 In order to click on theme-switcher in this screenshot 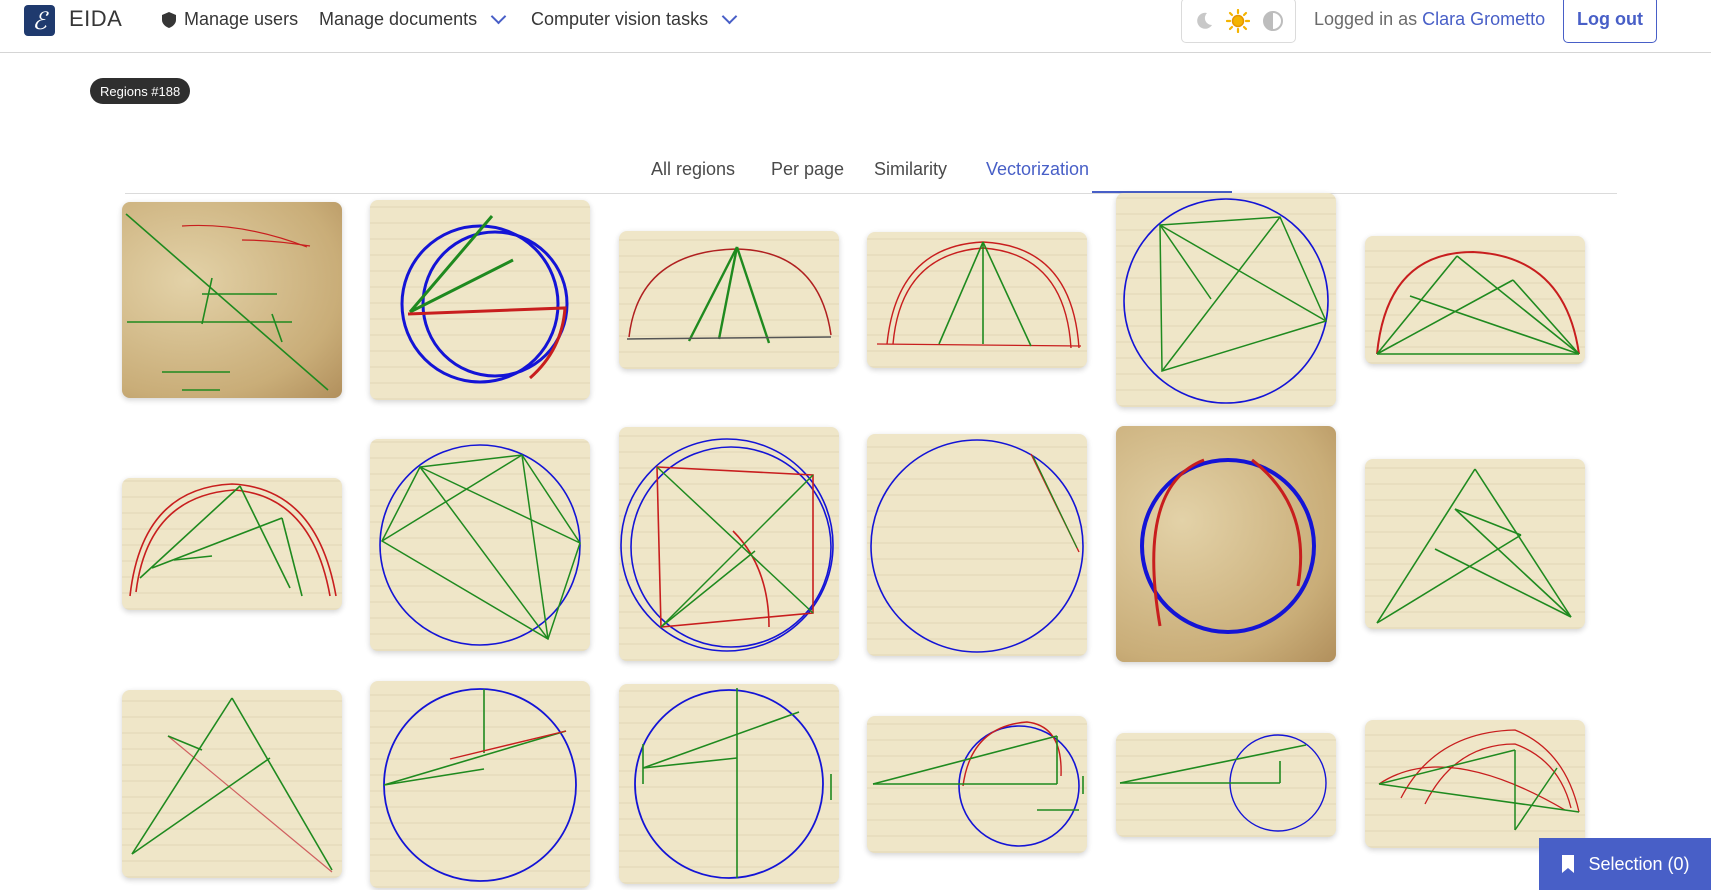, I will do `click(1238, 21)`.